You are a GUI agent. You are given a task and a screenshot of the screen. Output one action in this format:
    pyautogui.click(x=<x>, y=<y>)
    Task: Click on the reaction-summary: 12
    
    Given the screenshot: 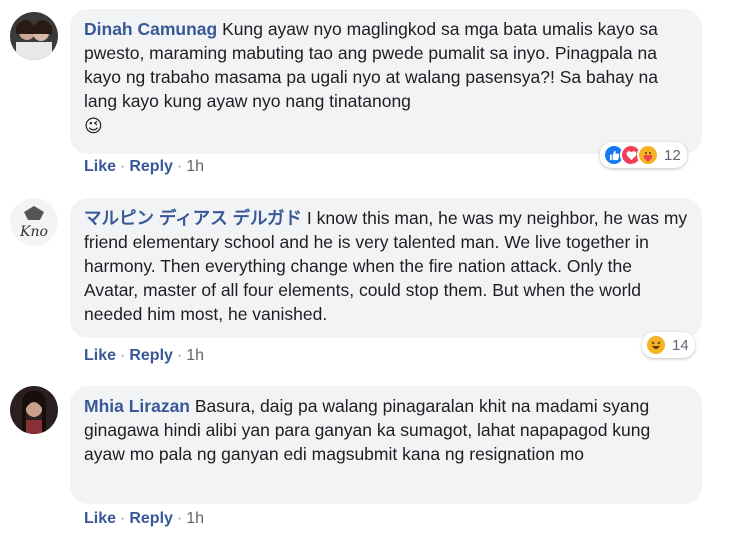 What is the action you would take?
    pyautogui.click(x=643, y=155)
    